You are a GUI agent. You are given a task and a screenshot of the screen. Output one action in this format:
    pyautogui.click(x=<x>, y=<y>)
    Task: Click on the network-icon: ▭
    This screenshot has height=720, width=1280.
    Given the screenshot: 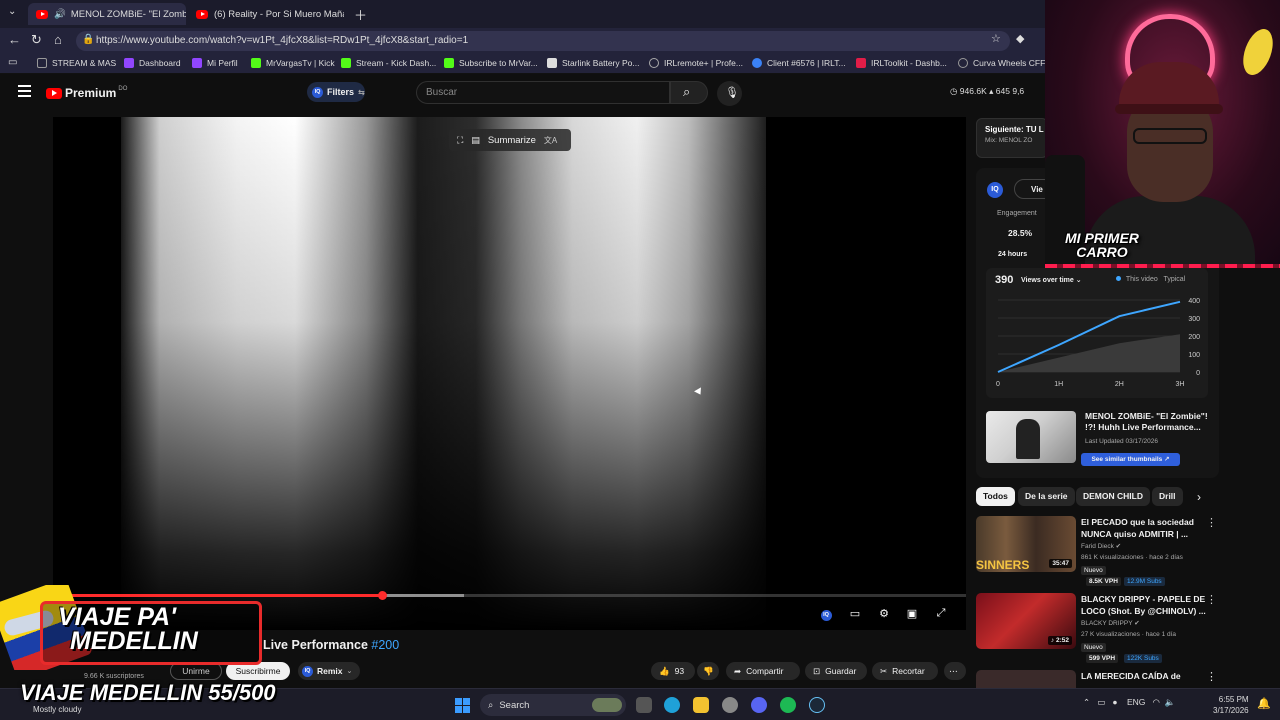 What is the action you would take?
    pyautogui.click(x=1101, y=702)
    